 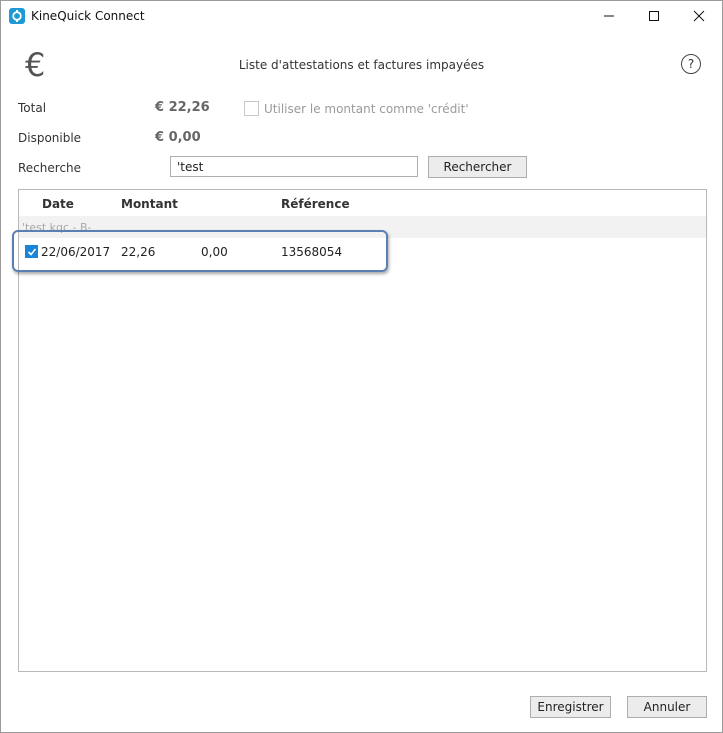 What do you see at coordinates (50, 168) in the screenshot?
I see `search-label: Recherche` at bounding box center [50, 168].